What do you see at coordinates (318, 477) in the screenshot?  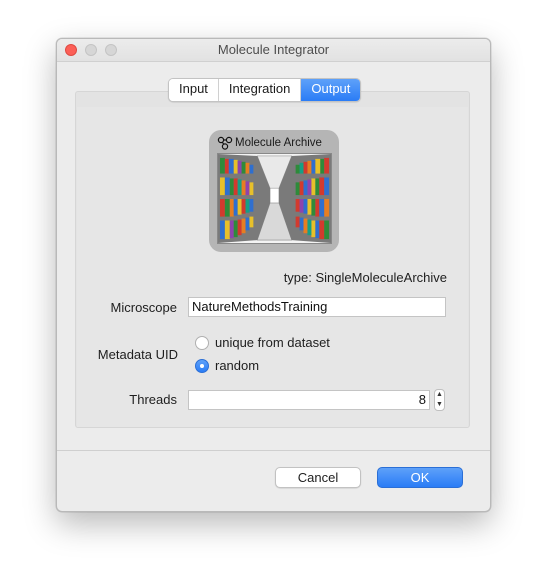 I see `cancel-button: Cancel` at bounding box center [318, 477].